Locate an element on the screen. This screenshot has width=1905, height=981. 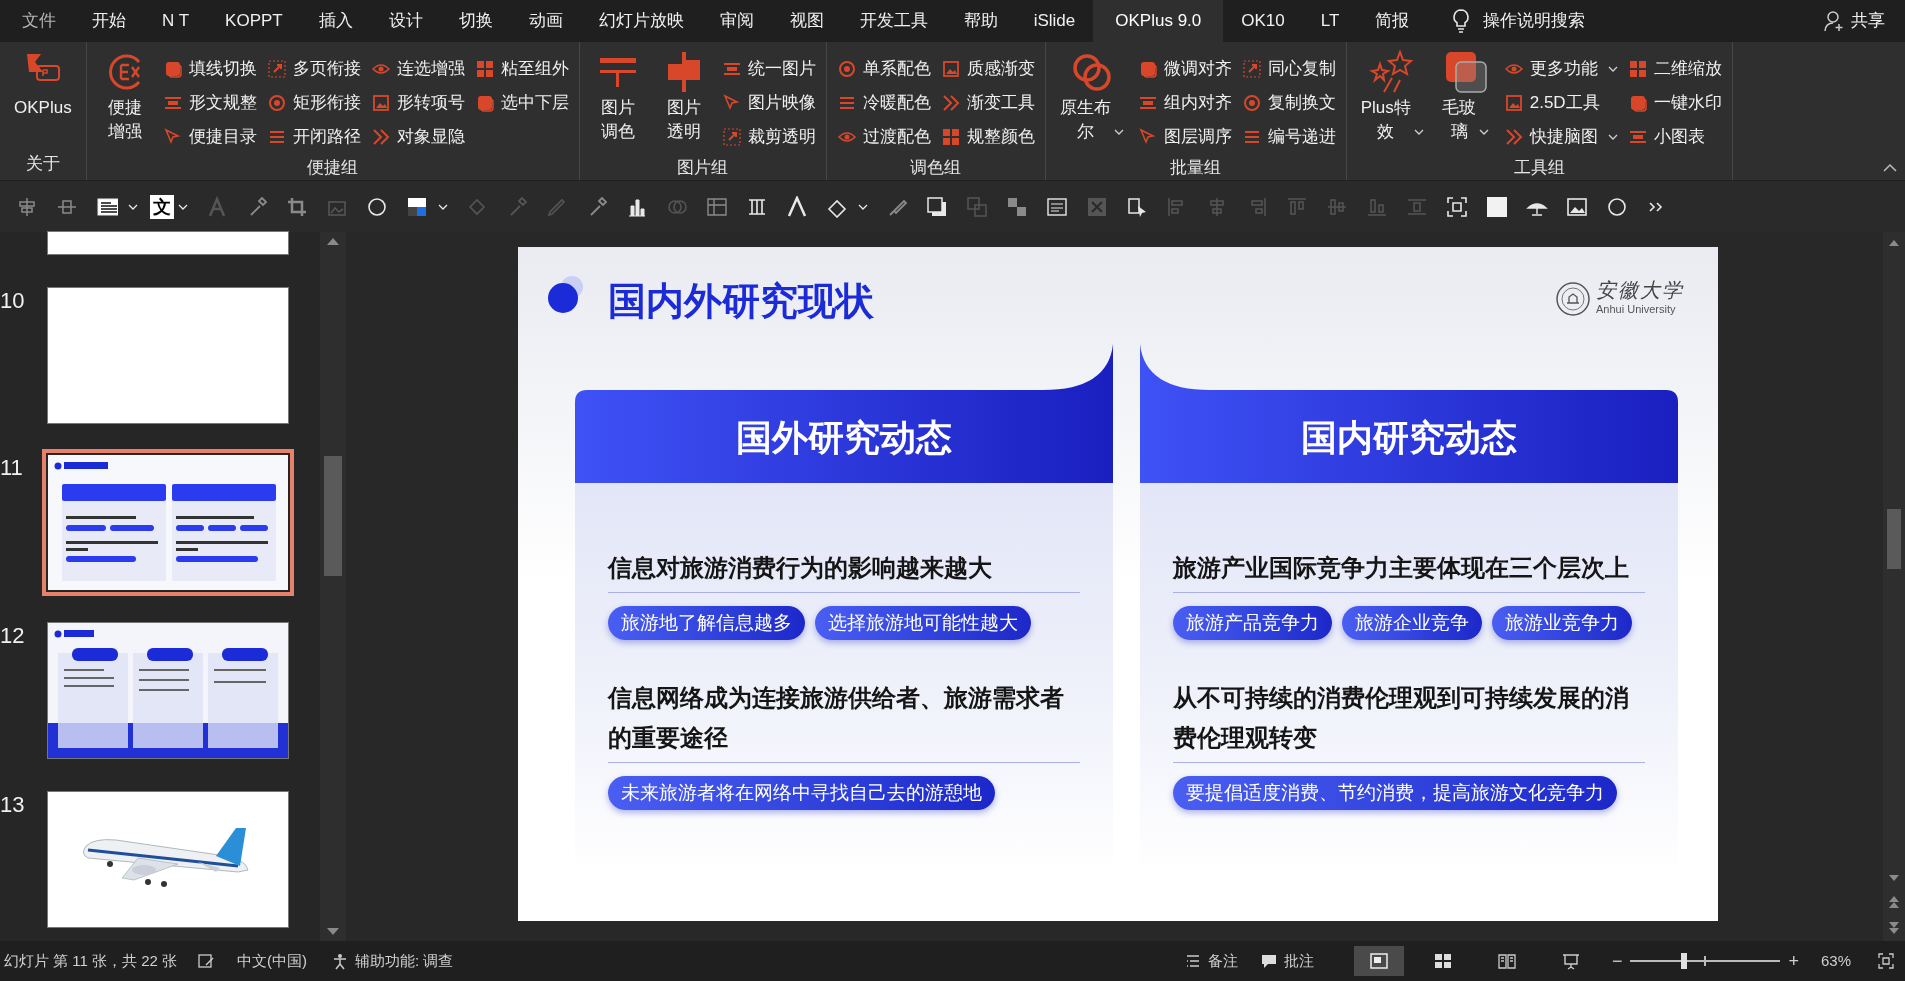
font-color-icon is located at coordinates (217, 206).